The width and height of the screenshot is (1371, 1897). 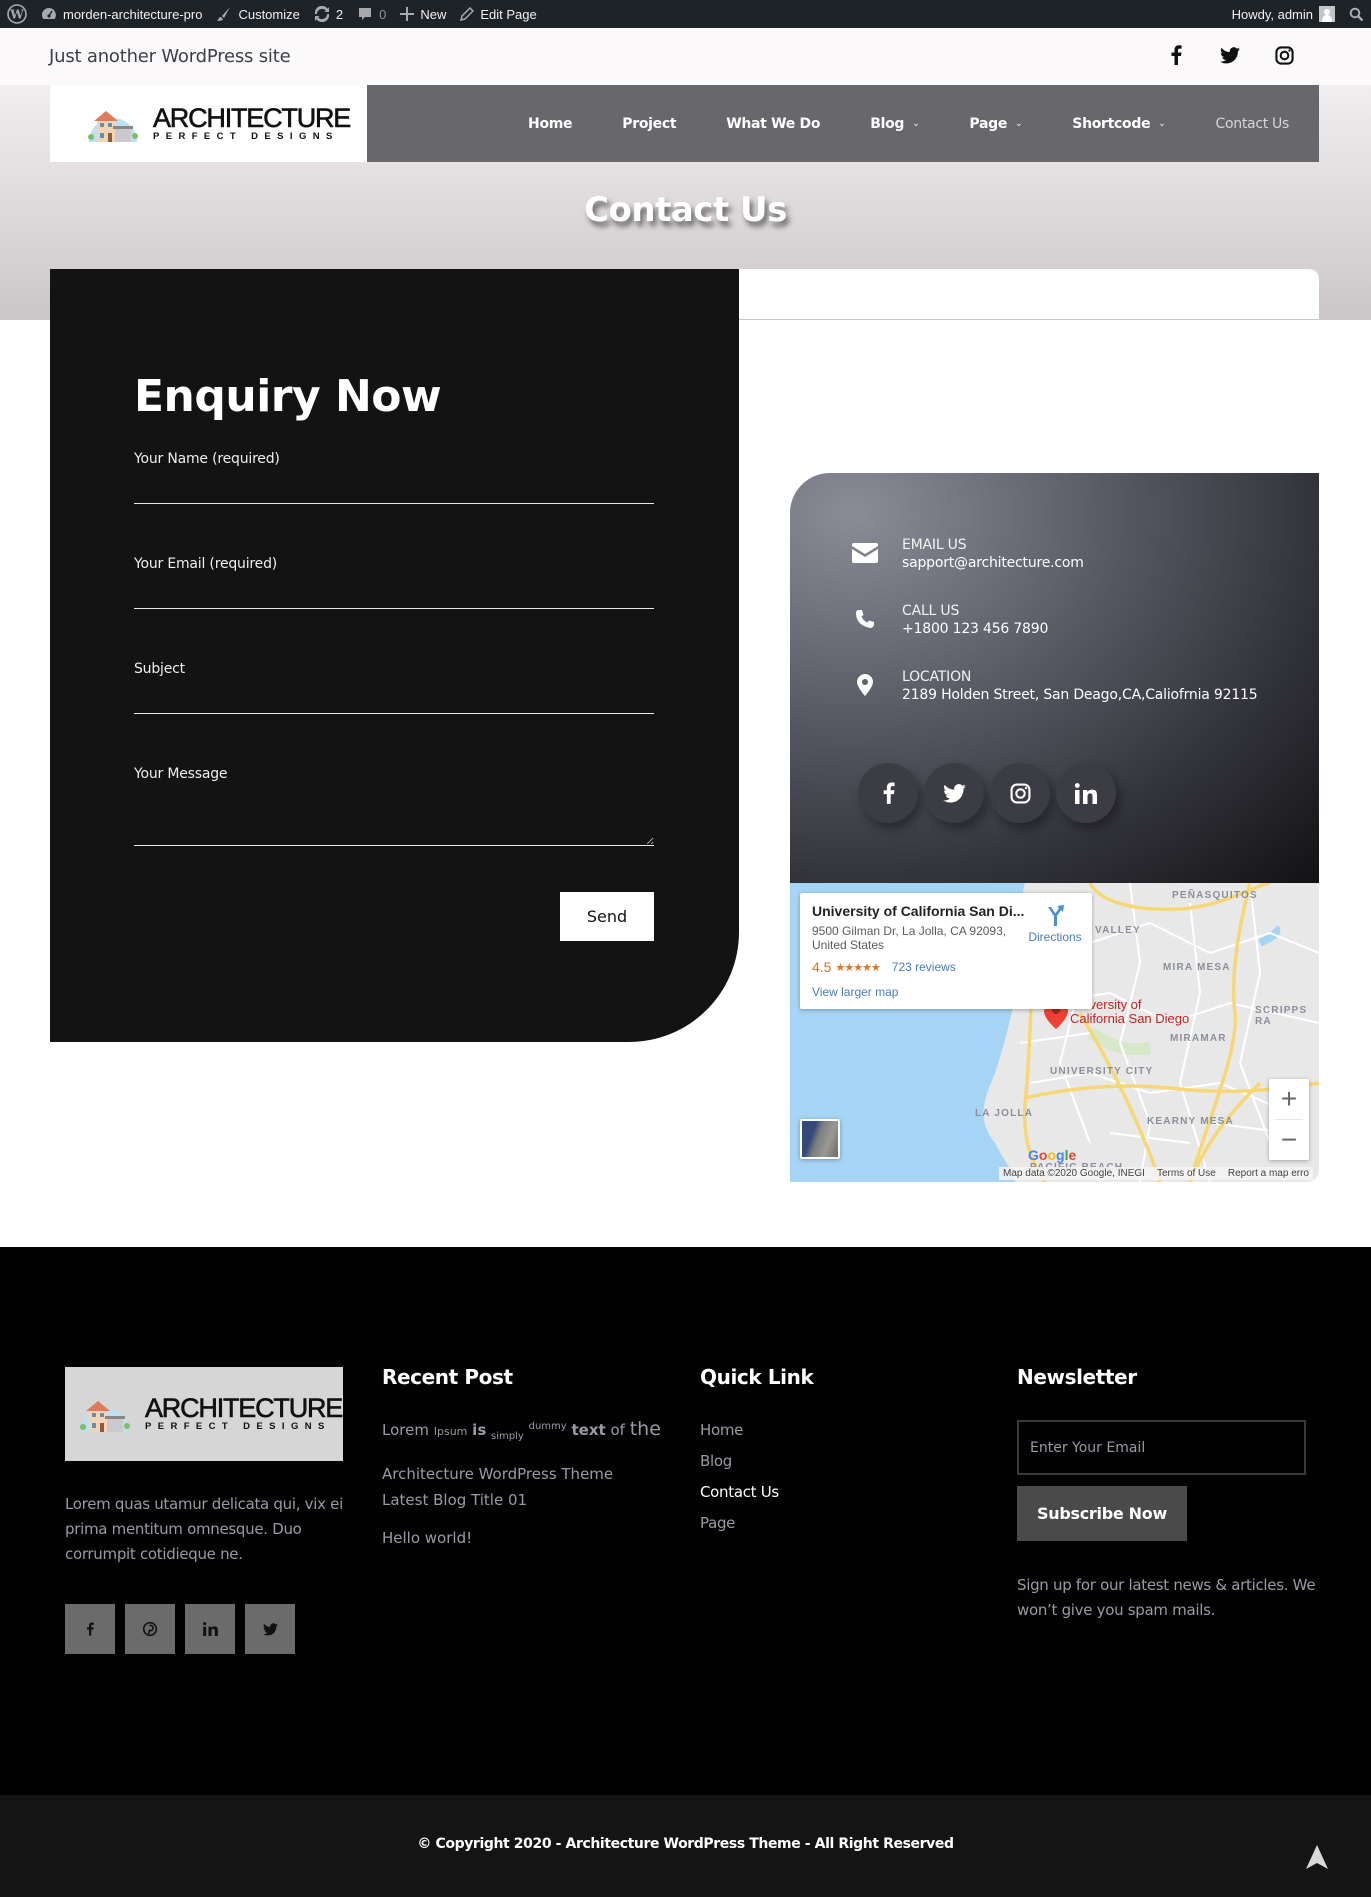 I want to click on map-data-credit: Map data ©2020 Google, INEGI, so click(x=1074, y=1173).